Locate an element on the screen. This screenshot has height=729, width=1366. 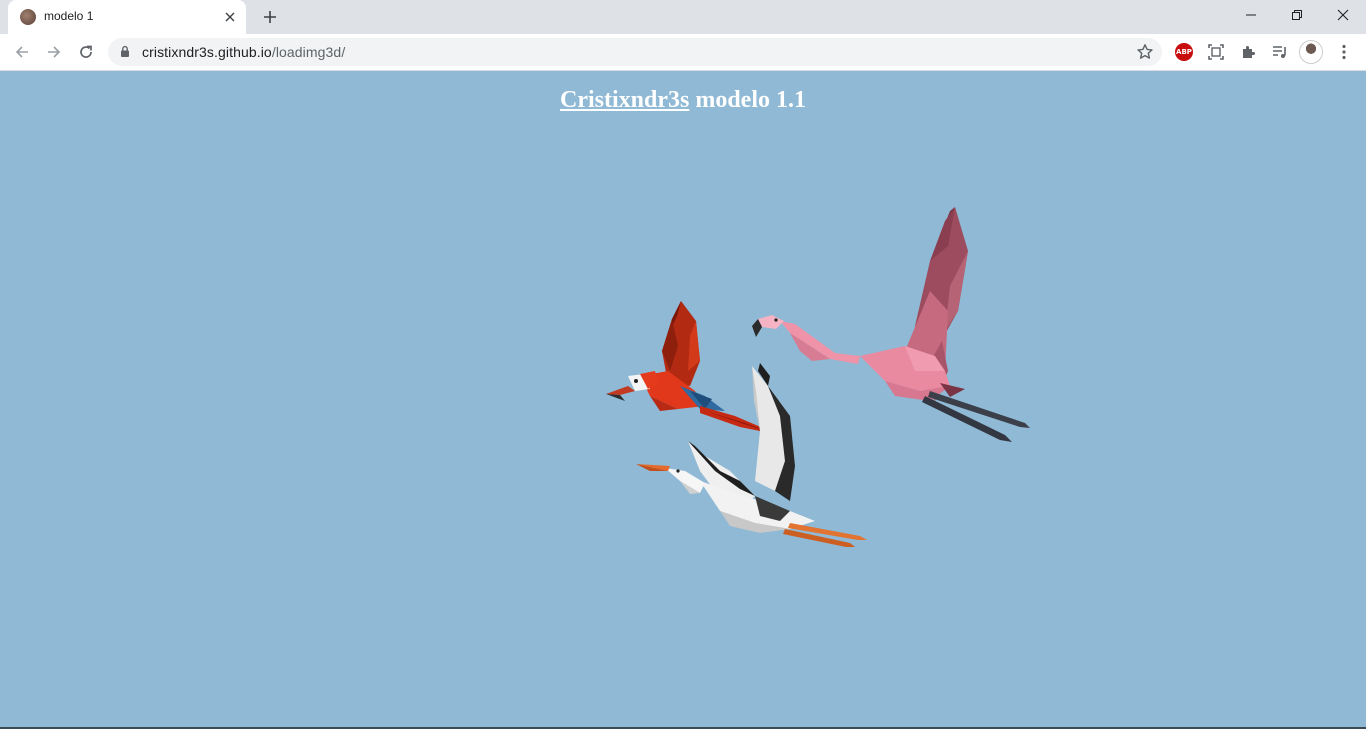
screen-capture-button is located at coordinates (1216, 52).